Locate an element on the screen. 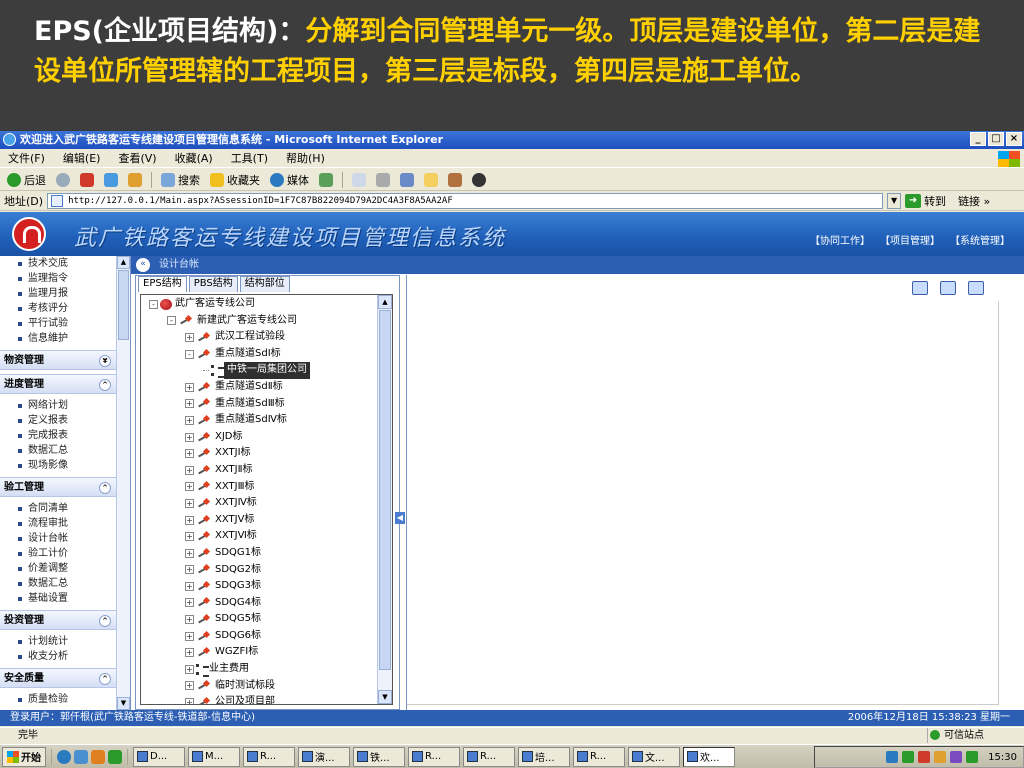 The width and height of the screenshot is (1024, 768). sidebar-item: 监理月报 is located at coordinates (65, 293).